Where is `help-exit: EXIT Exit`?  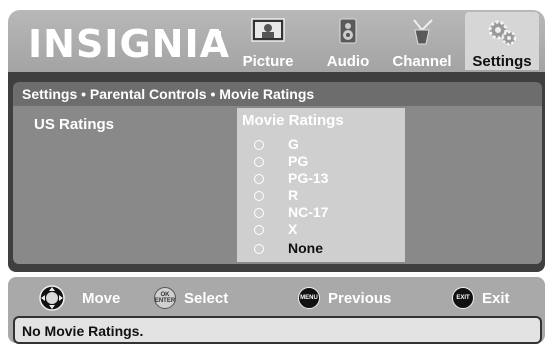 help-exit: EXIT Exit is located at coordinates (481, 298).